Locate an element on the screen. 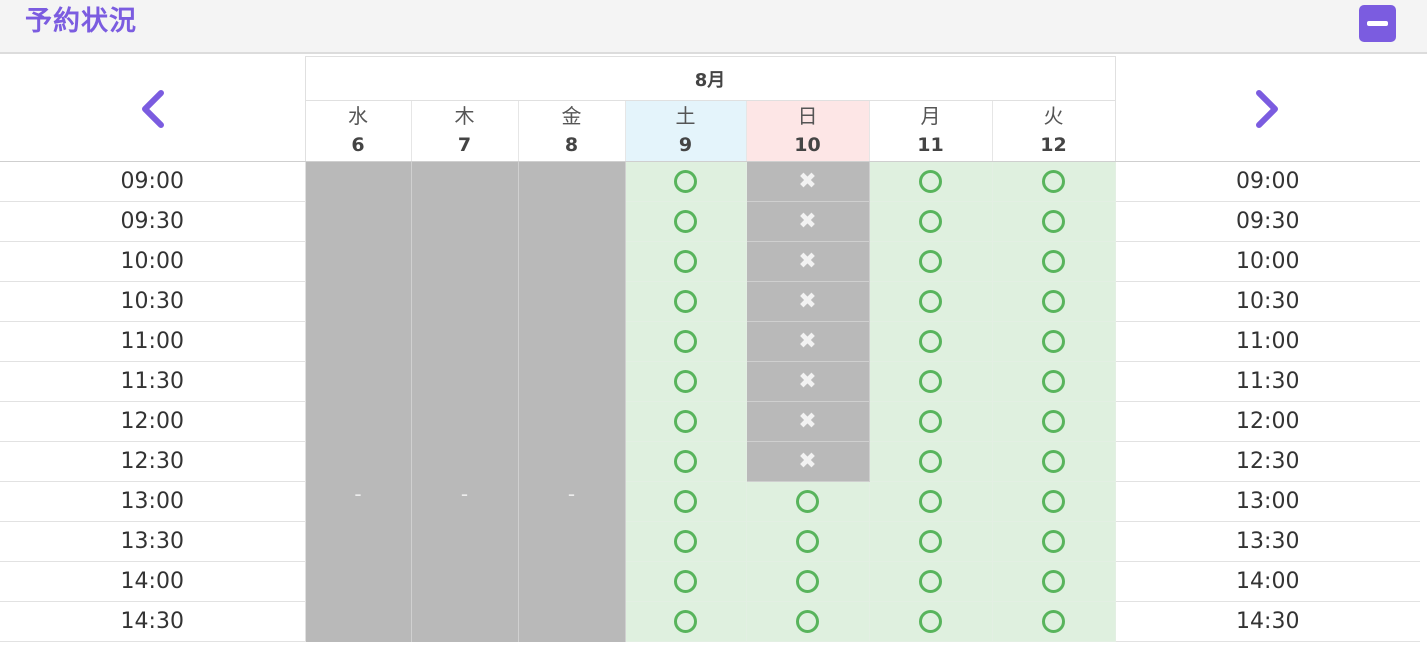 The width and height of the screenshot is (1427, 646). time-row: 11:00 ✖ 11:00 is located at coordinates (710, 341).